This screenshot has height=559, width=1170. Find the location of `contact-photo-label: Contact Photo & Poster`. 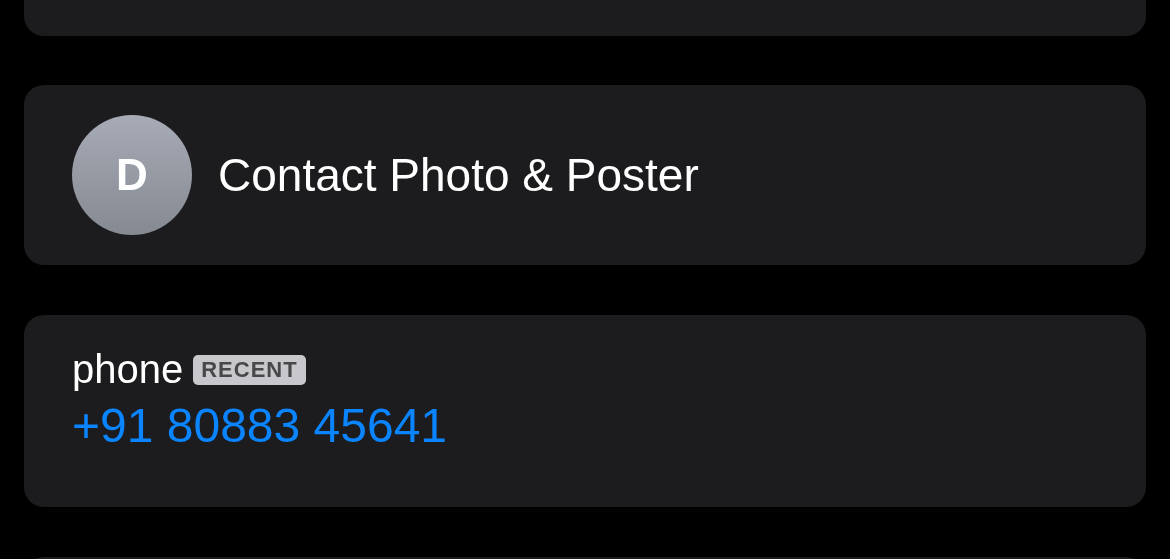

contact-photo-label: Contact Photo & Poster is located at coordinates (458, 175).